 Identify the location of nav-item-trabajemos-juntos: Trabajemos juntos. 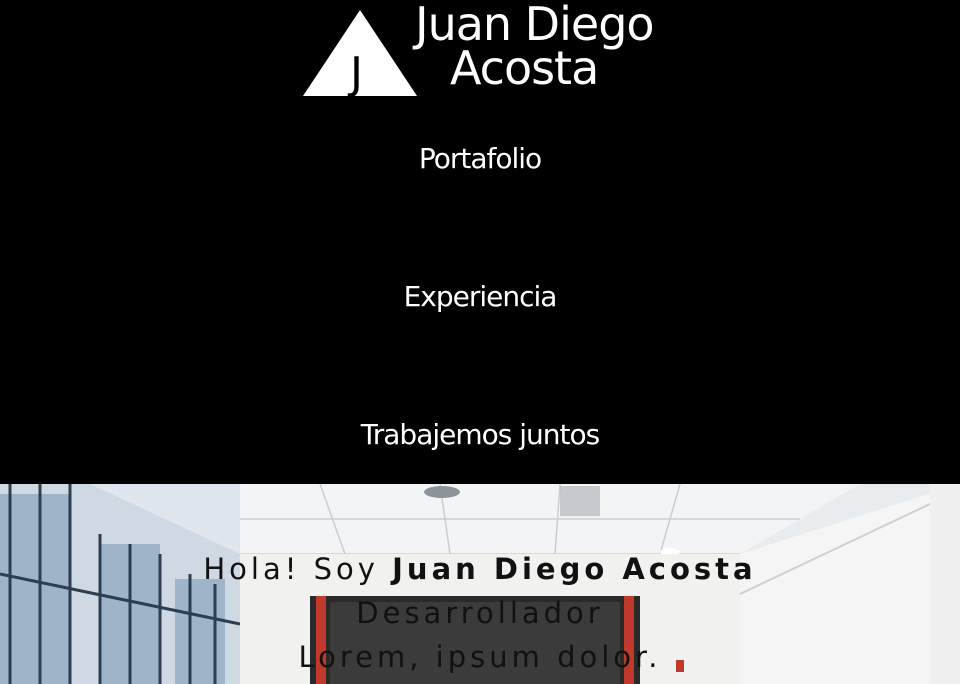
(480, 434).